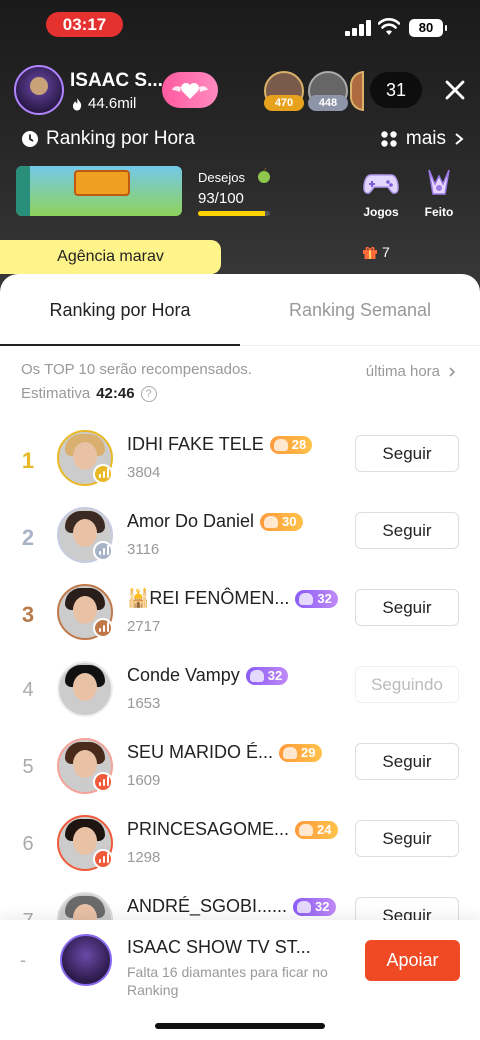  What do you see at coordinates (148, 393) in the screenshot?
I see `help-icon: ?` at bounding box center [148, 393].